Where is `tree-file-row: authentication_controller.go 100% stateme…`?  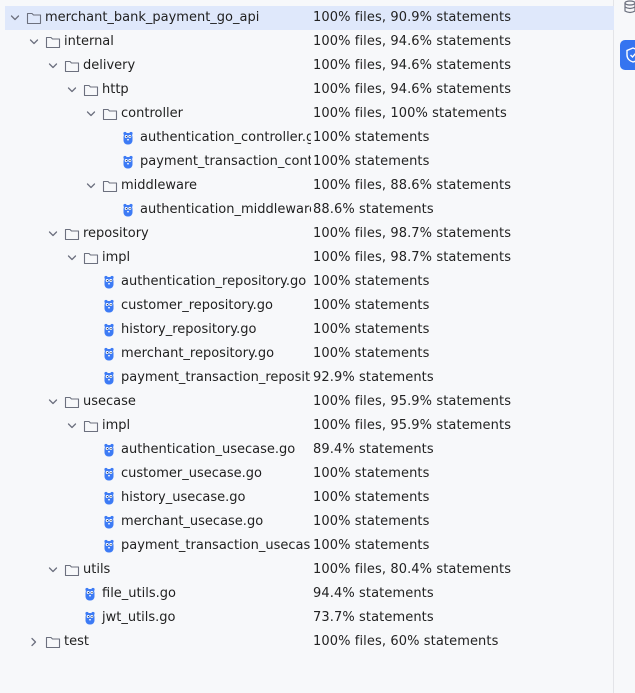 tree-file-row: authentication_controller.go 100% stateme… is located at coordinates (309, 138).